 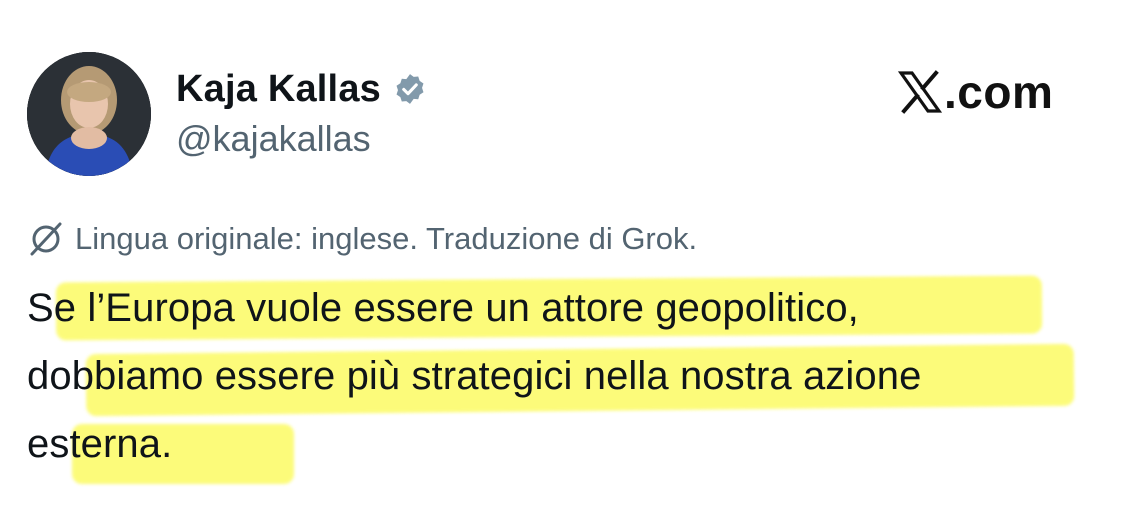 What do you see at coordinates (920, 92) in the screenshot?
I see `x-logo-icon` at bounding box center [920, 92].